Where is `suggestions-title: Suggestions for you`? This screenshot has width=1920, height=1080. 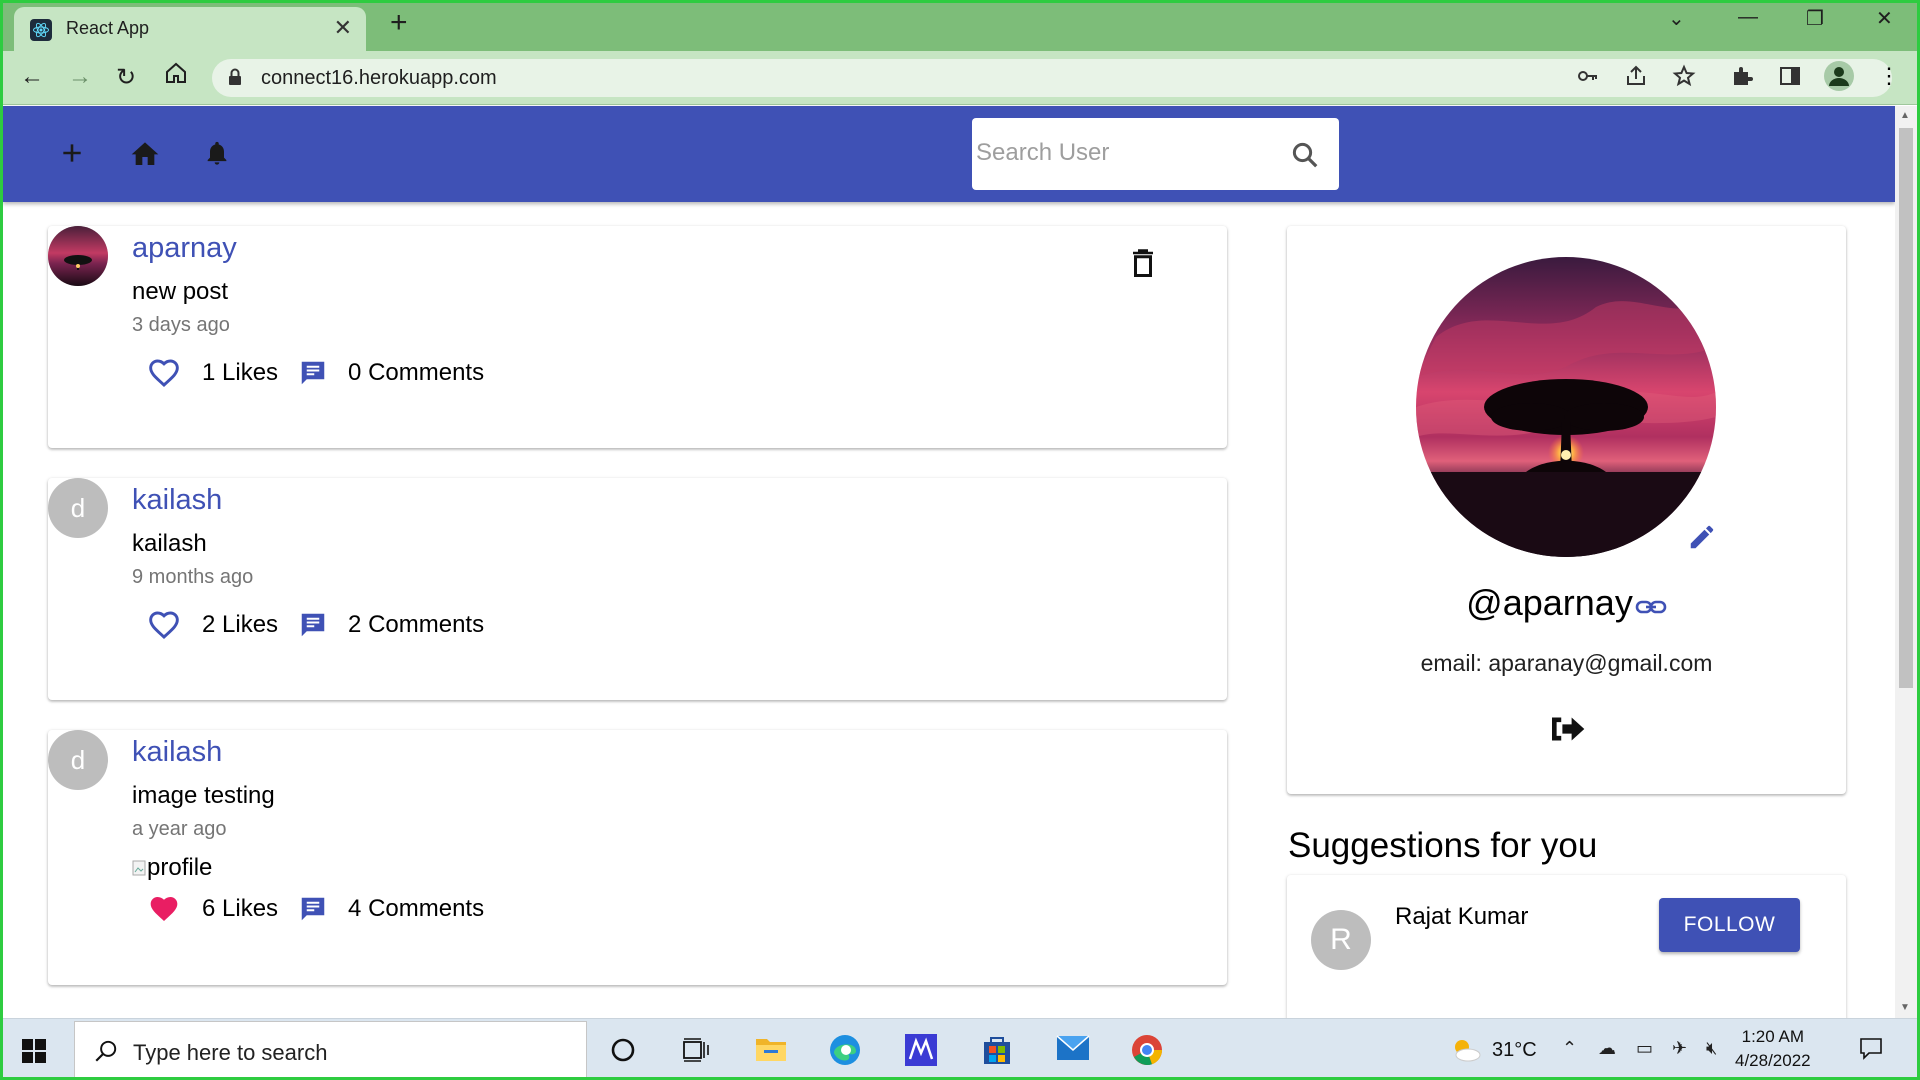
suggestions-title: Suggestions for you is located at coordinates (1443, 845).